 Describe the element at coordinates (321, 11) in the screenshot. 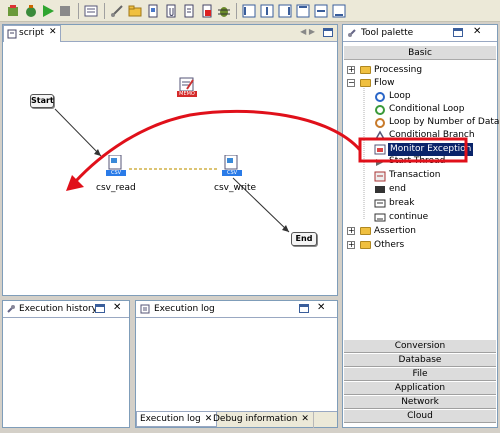

I see `align-middle-icon` at that location.